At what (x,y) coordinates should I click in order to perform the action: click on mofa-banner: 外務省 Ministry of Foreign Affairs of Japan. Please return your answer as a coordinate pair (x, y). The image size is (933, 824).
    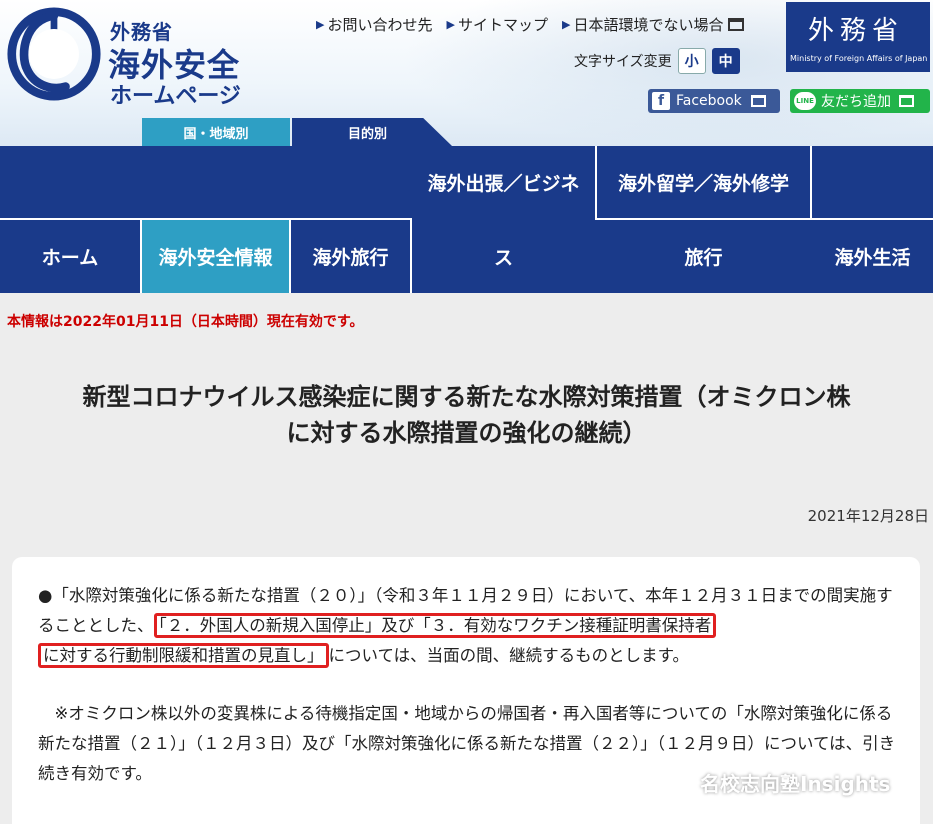
    Looking at the image, I should click on (858, 37).